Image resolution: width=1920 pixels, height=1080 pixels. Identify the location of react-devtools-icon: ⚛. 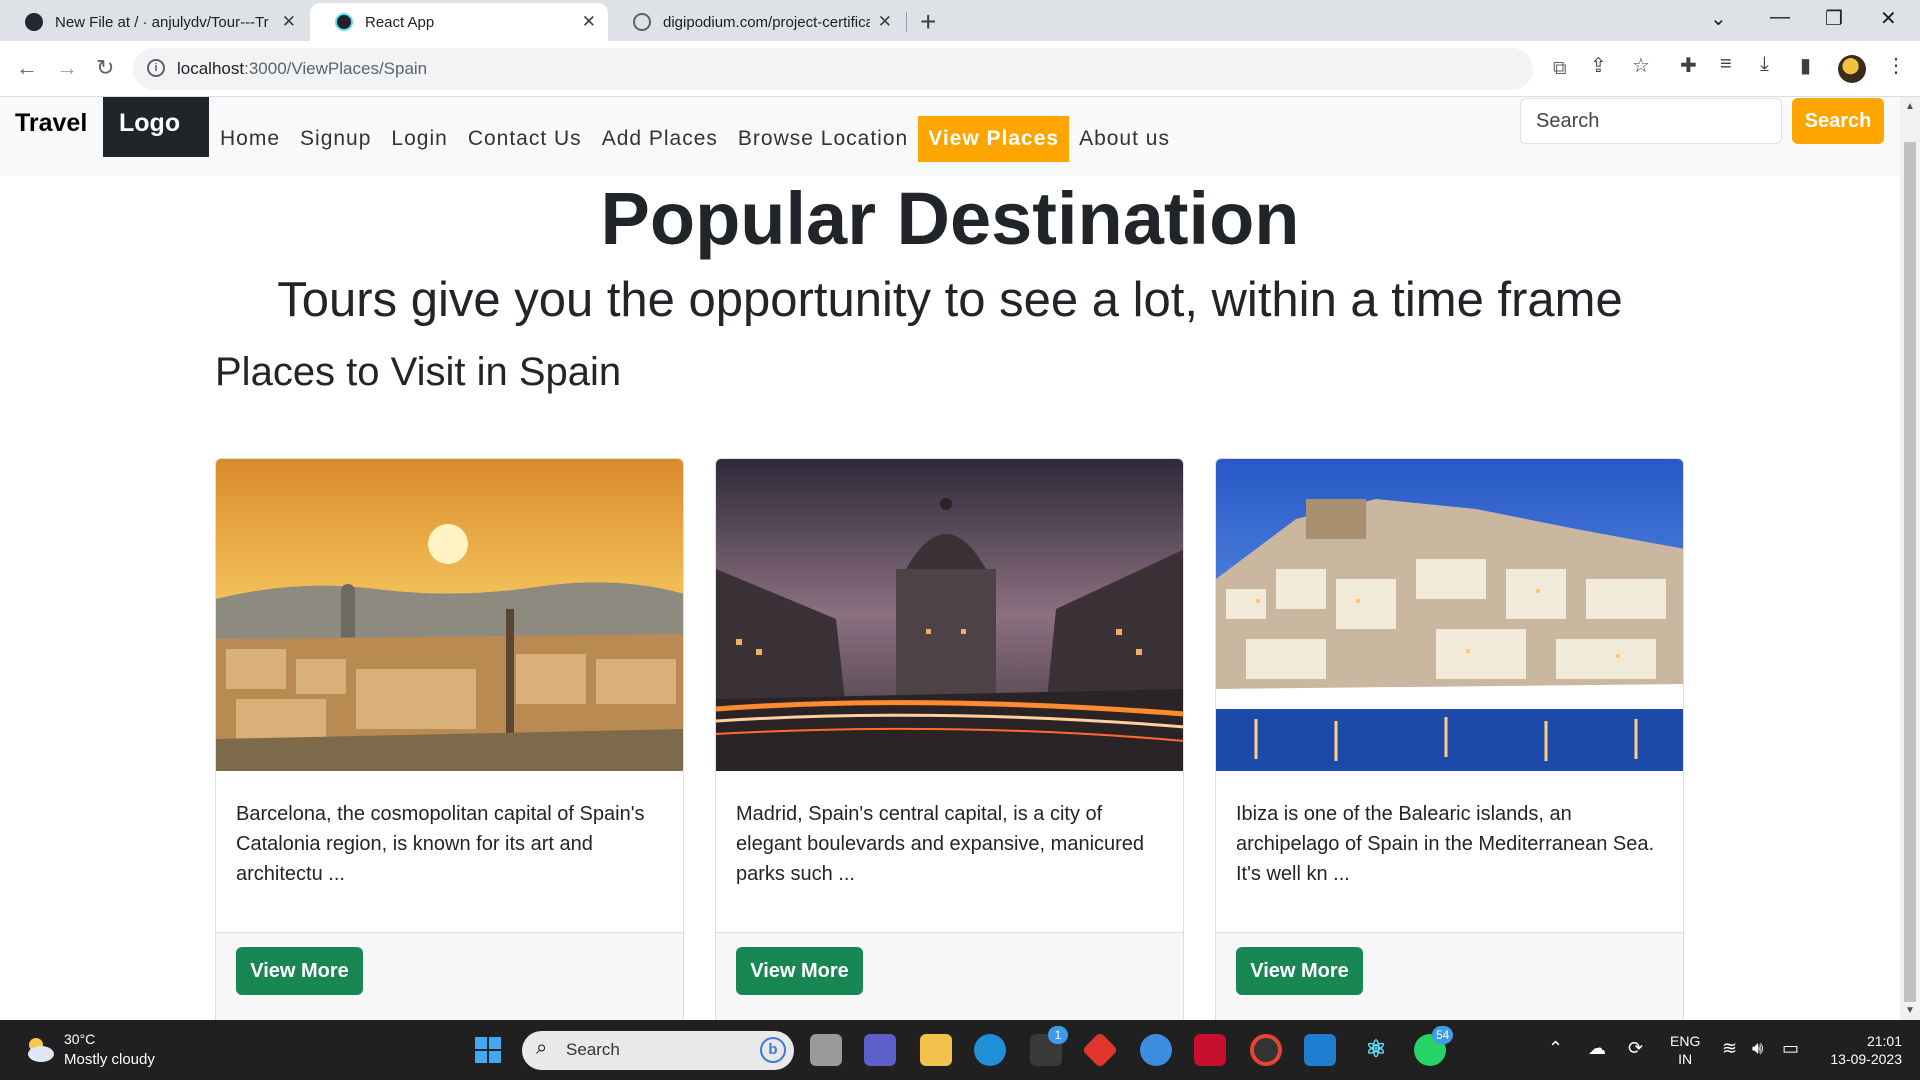
(1376, 1050).